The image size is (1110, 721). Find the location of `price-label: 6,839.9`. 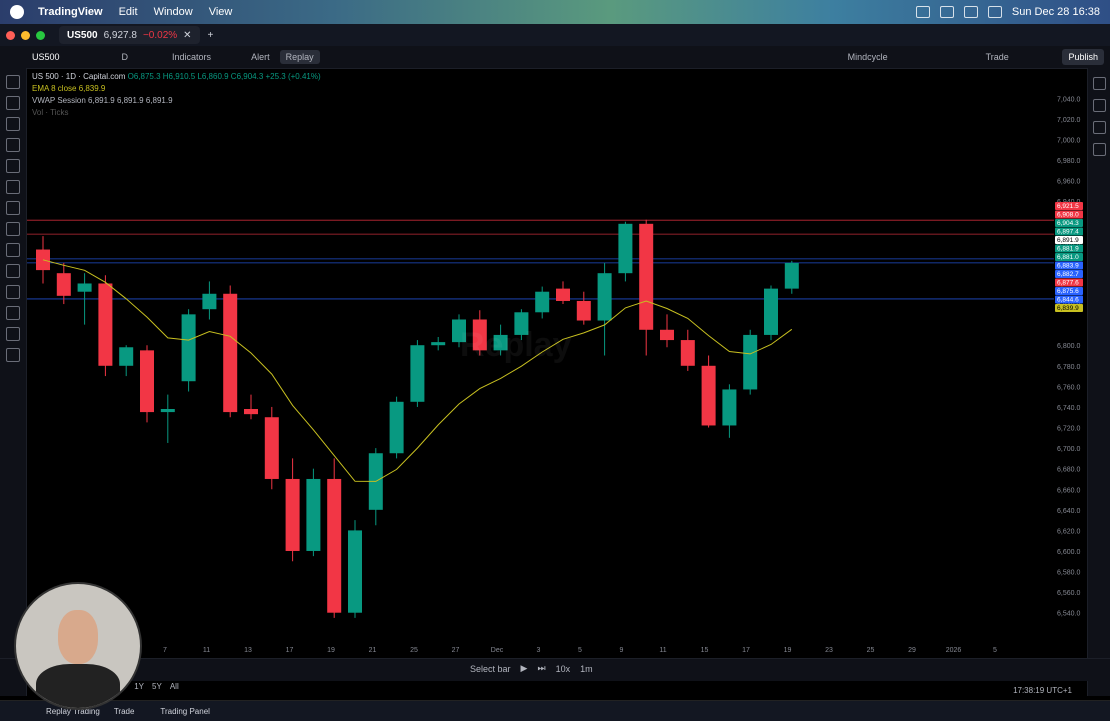

price-label: 6,839.9 is located at coordinates (1068, 308).